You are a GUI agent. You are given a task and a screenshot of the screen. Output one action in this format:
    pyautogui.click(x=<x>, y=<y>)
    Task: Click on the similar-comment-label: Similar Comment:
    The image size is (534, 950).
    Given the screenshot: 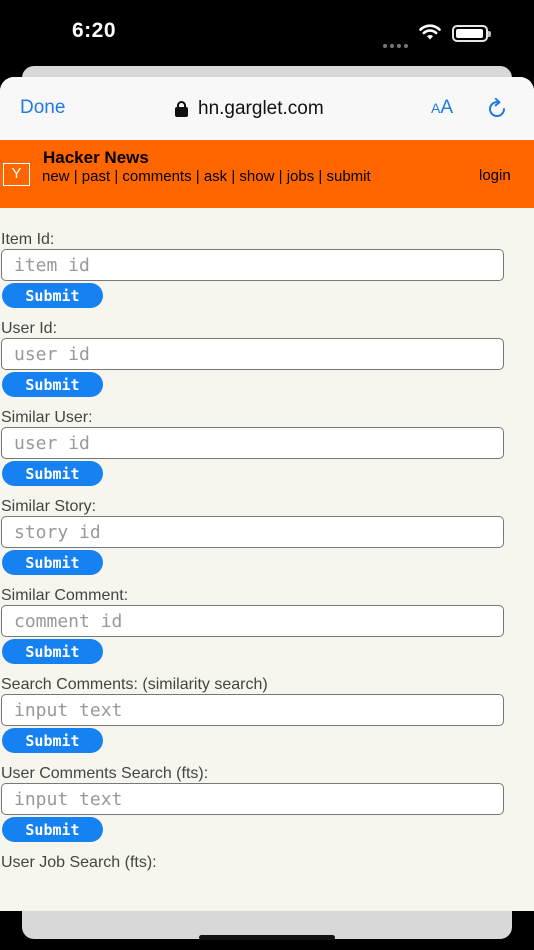 What is the action you would take?
    pyautogui.click(x=65, y=595)
    